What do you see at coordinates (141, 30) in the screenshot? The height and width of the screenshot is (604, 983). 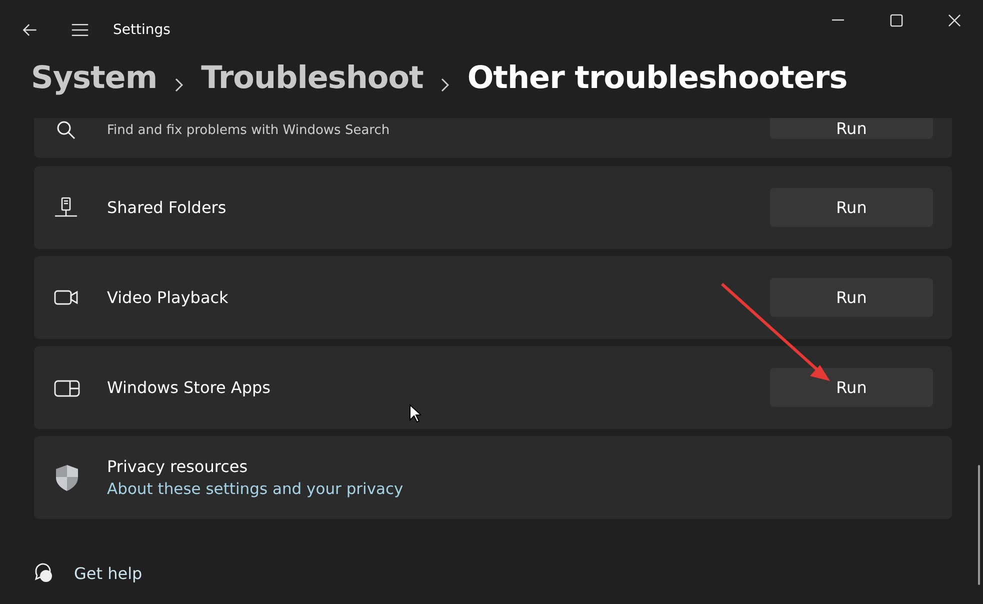 I see `window-title: Settings` at bounding box center [141, 30].